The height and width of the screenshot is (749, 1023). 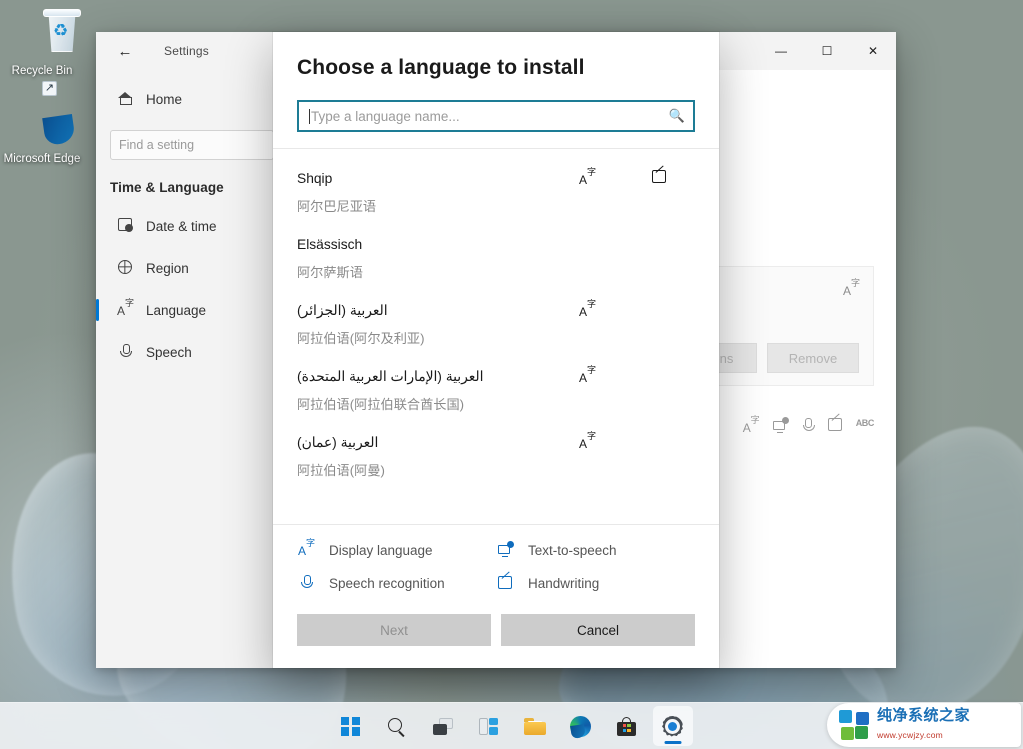 I want to click on desktop-icon-recycle-bin: ♻ Recycle Bin, so click(x=42, y=43).